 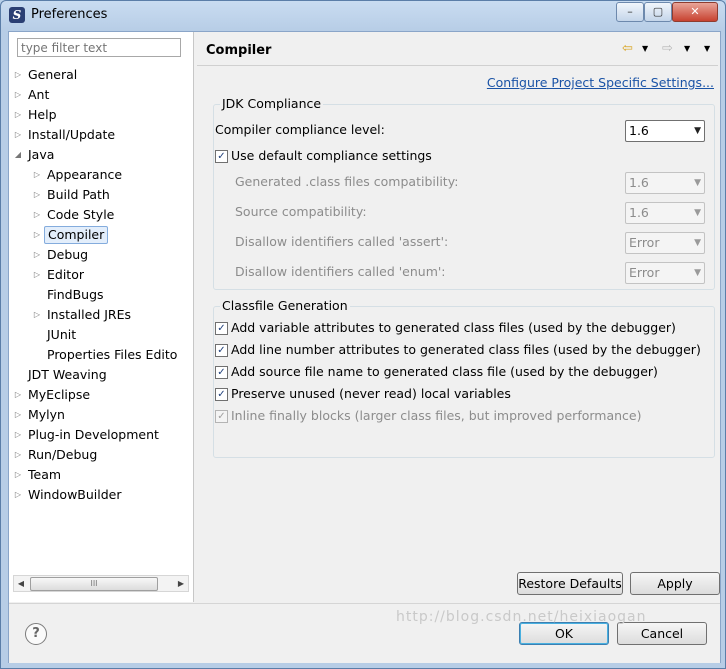 What do you see at coordinates (627, 49) in the screenshot?
I see `back-arrow-icon: ⇦` at bounding box center [627, 49].